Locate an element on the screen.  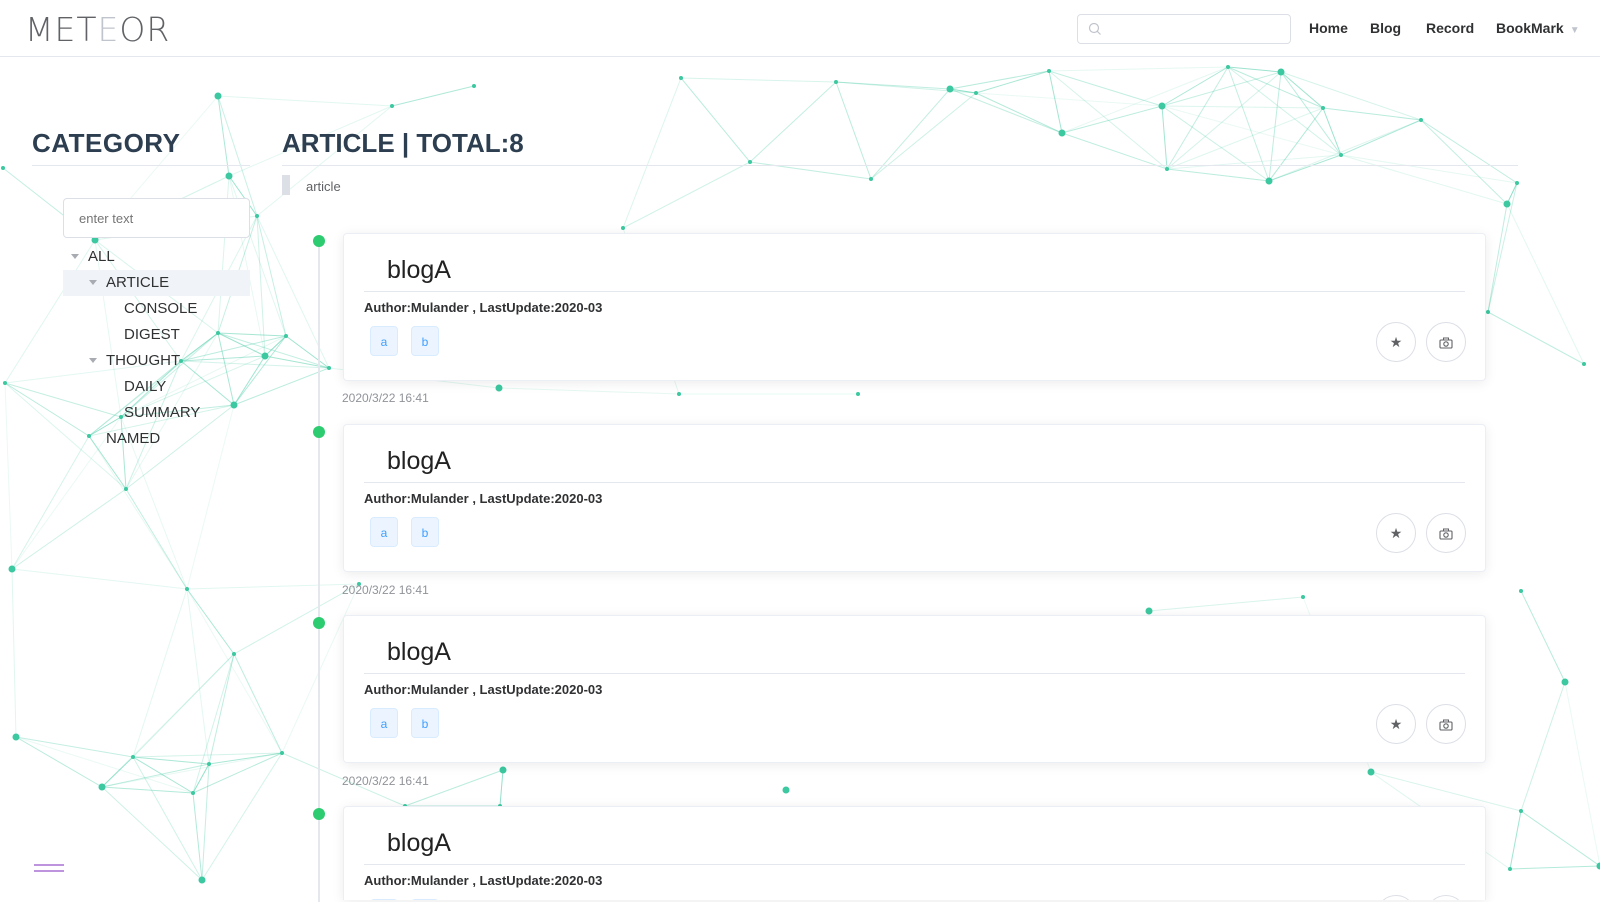
chevron-down-icon: ▼ is located at coordinates (1575, 30).